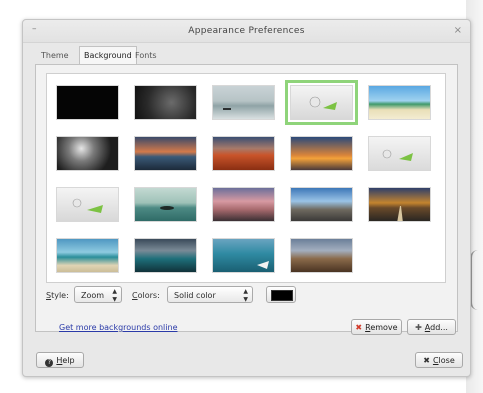  Describe the element at coordinates (108, 55) in the screenshot. I see `tab-background: Background` at that location.